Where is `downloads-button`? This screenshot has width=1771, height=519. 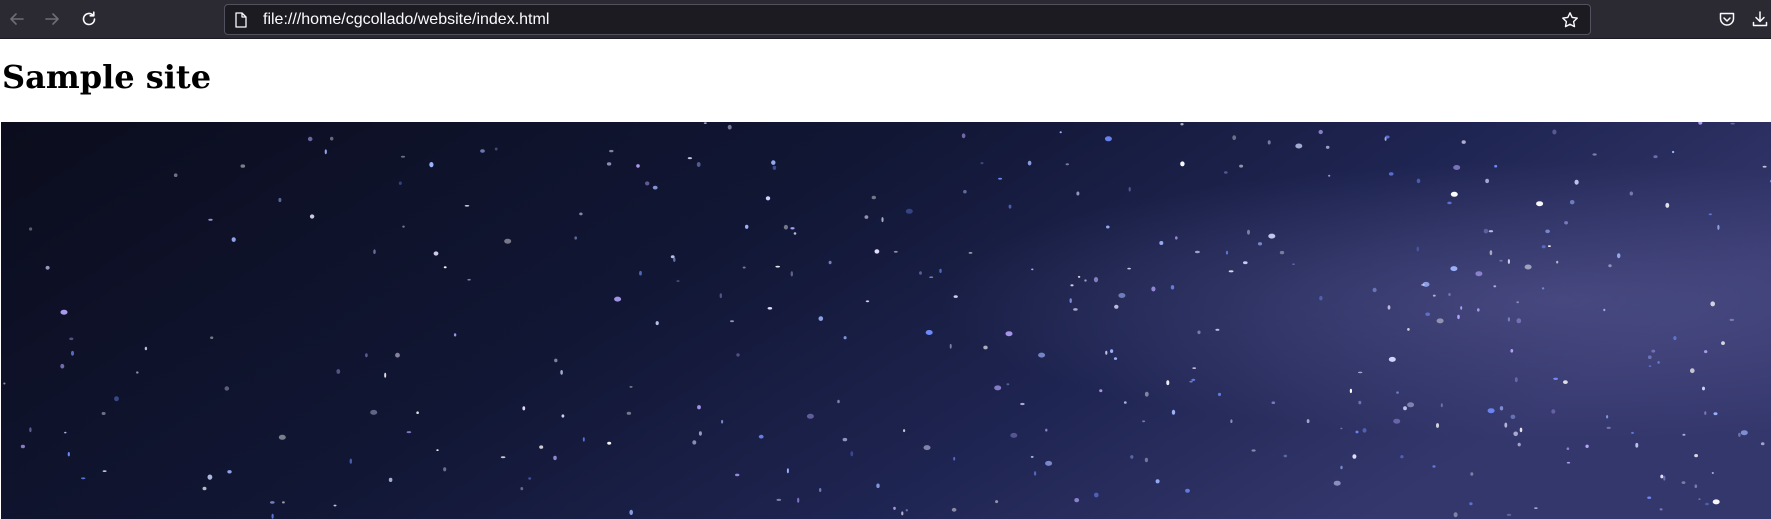
downloads-button is located at coordinates (1757, 19).